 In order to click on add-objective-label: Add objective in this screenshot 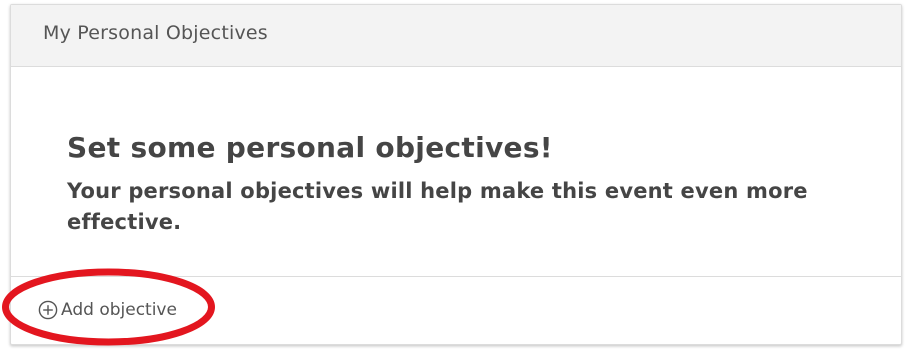, I will do `click(119, 310)`.